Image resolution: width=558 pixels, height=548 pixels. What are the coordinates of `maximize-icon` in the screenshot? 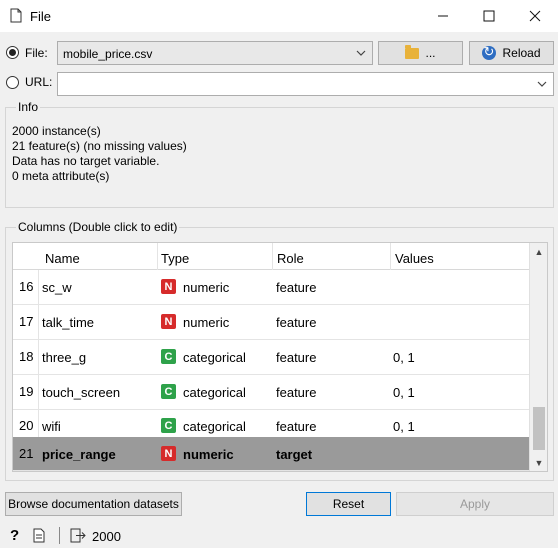 It's located at (489, 16).